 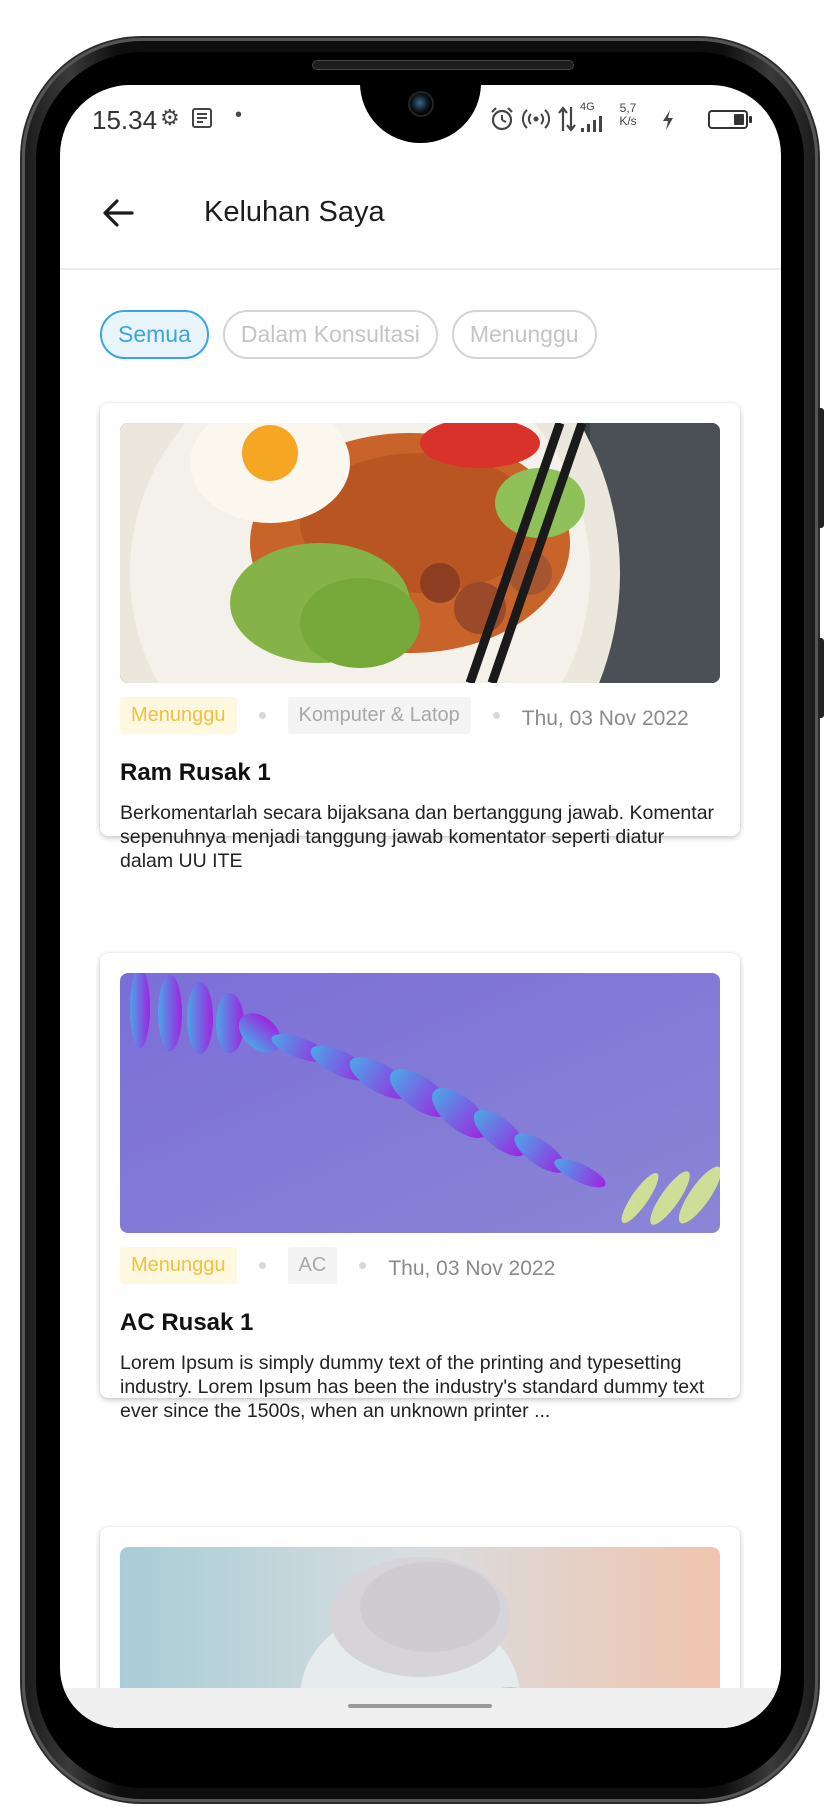 What do you see at coordinates (502, 119) in the screenshot?
I see `alarm-icon` at bounding box center [502, 119].